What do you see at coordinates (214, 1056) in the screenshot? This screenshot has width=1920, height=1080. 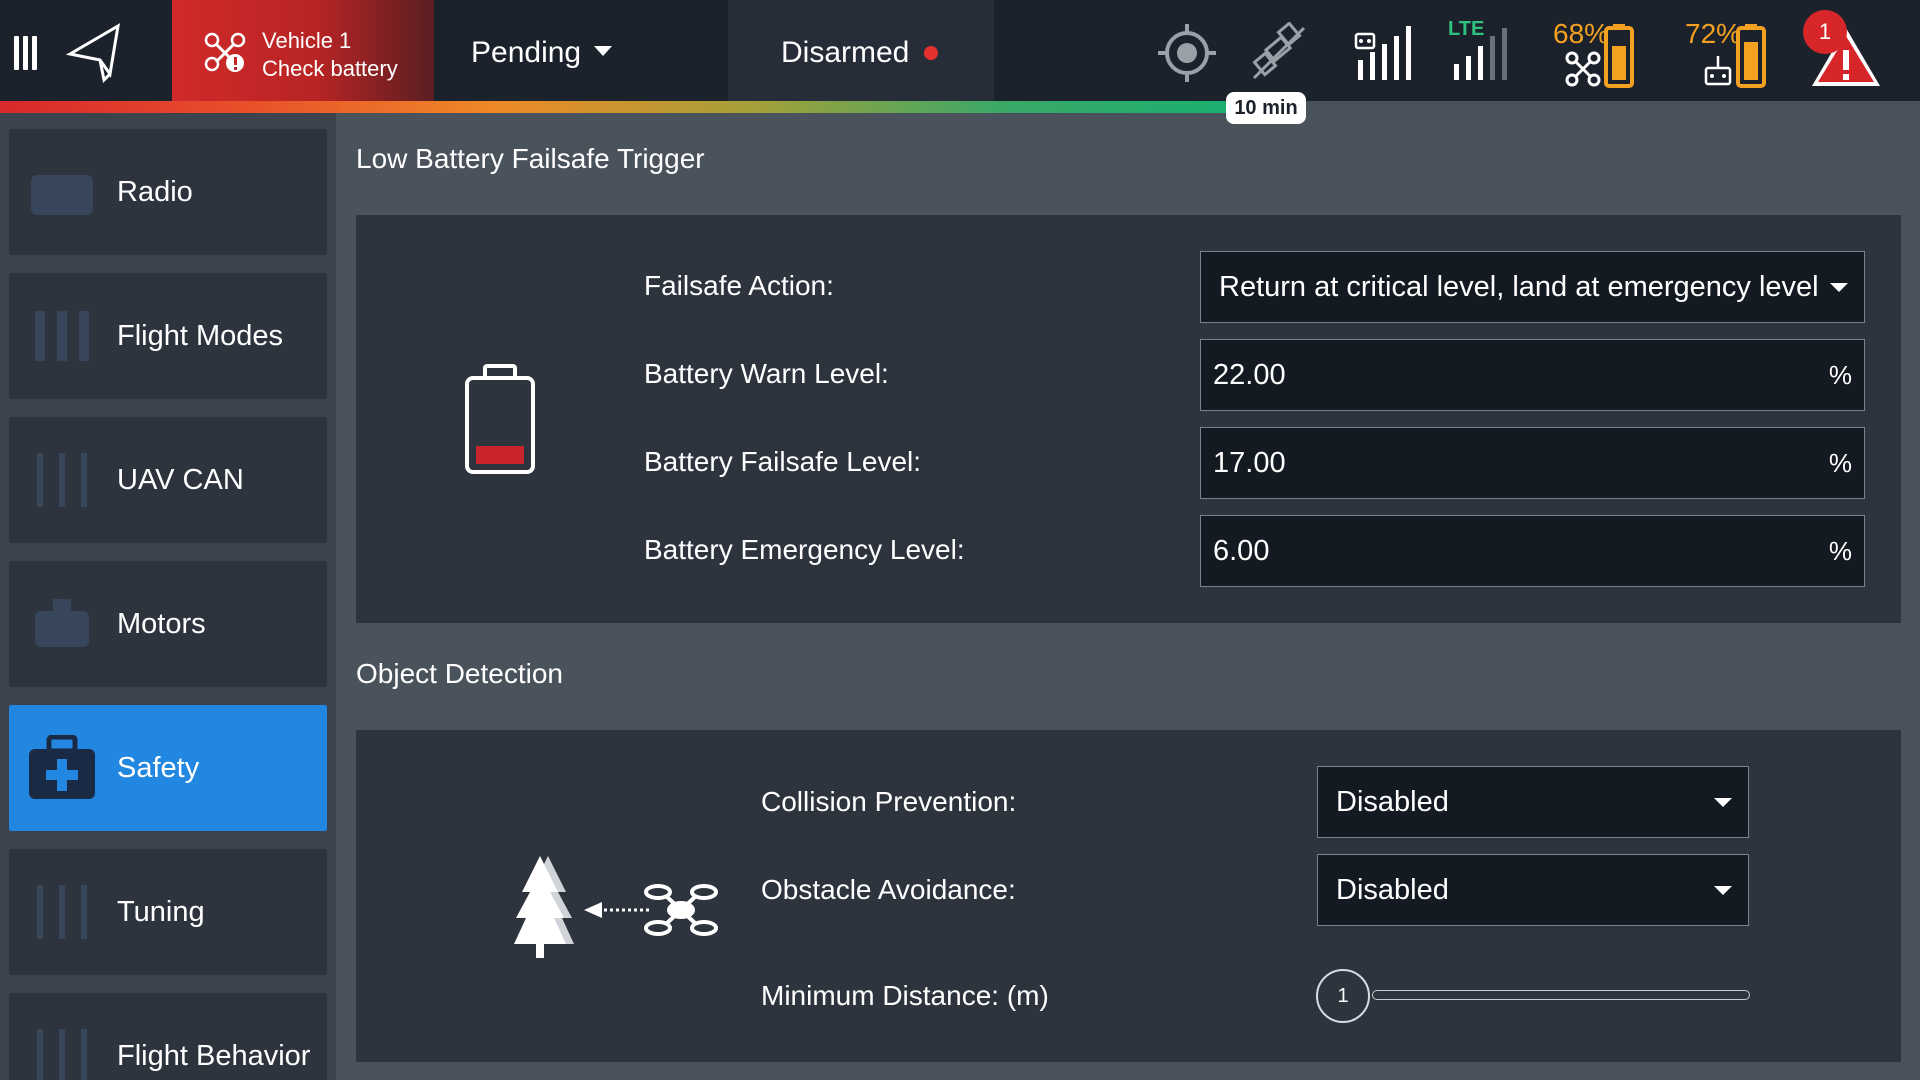 I see `sidebar-item-label: Flight Behavior` at bounding box center [214, 1056].